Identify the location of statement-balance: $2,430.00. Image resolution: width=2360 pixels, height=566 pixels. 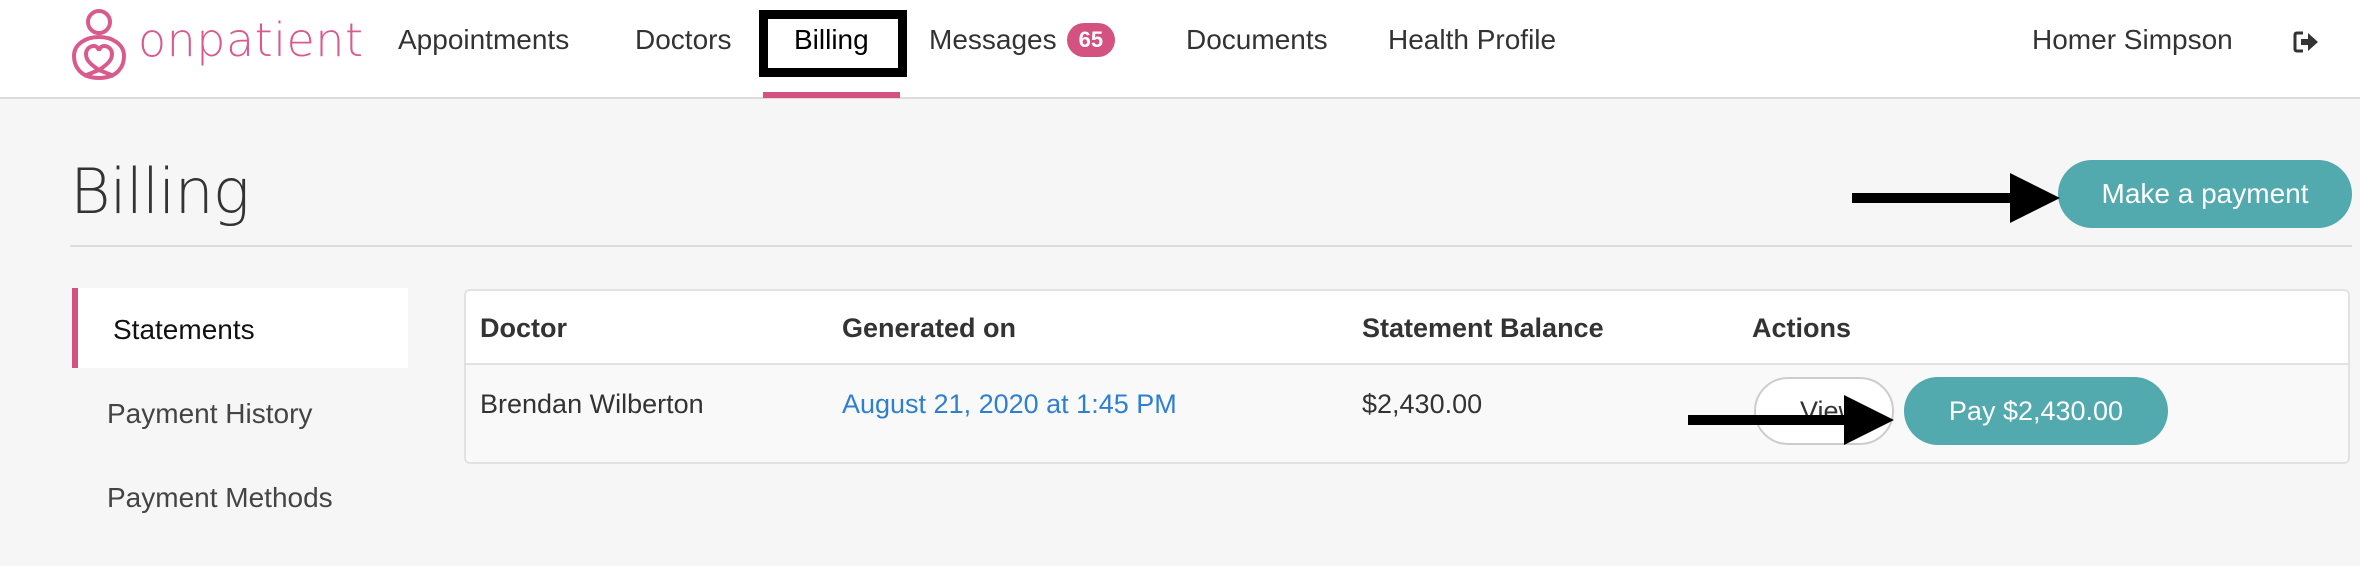
(1422, 404).